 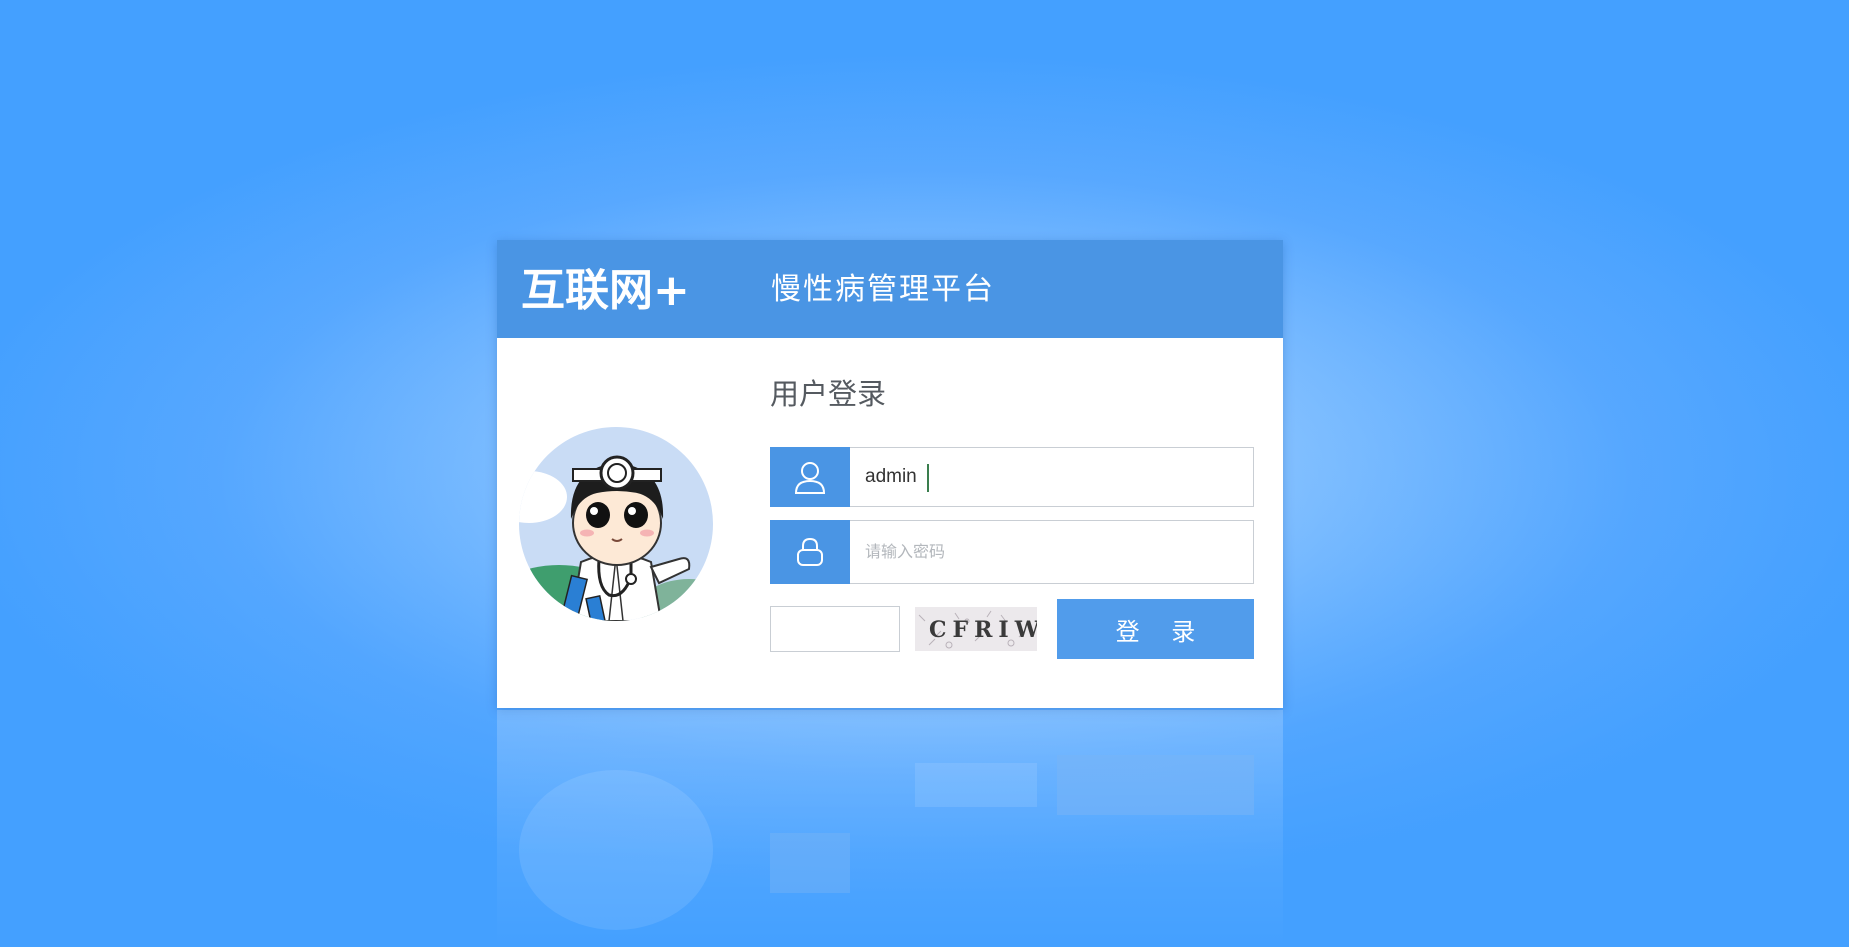 What do you see at coordinates (1155, 785) in the screenshot?
I see `reflection-button` at bounding box center [1155, 785].